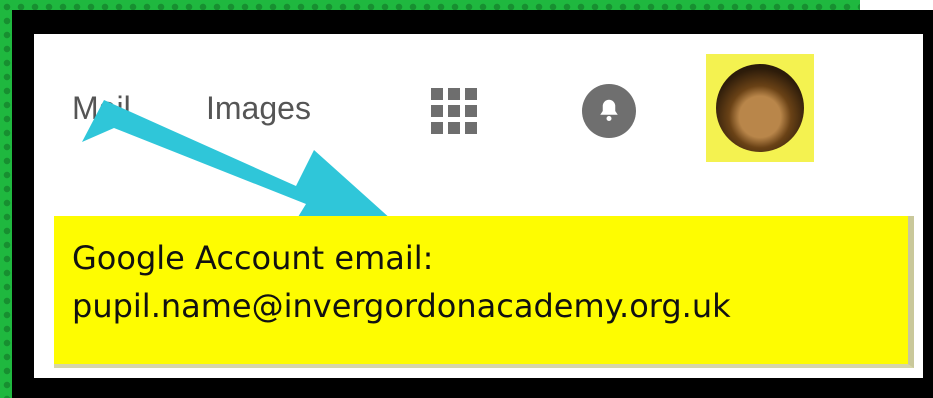 Image resolution: width=933 pixels, height=398 pixels. I want to click on account-avatar-highlight, so click(760, 108).